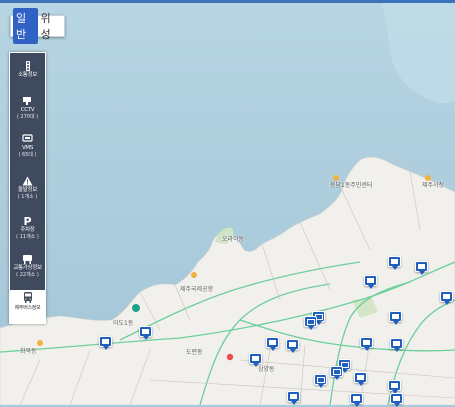 This screenshot has height=407, width=455. What do you see at coordinates (25, 26) in the screenshot?
I see `map-type-normal-button: 일반` at bounding box center [25, 26].